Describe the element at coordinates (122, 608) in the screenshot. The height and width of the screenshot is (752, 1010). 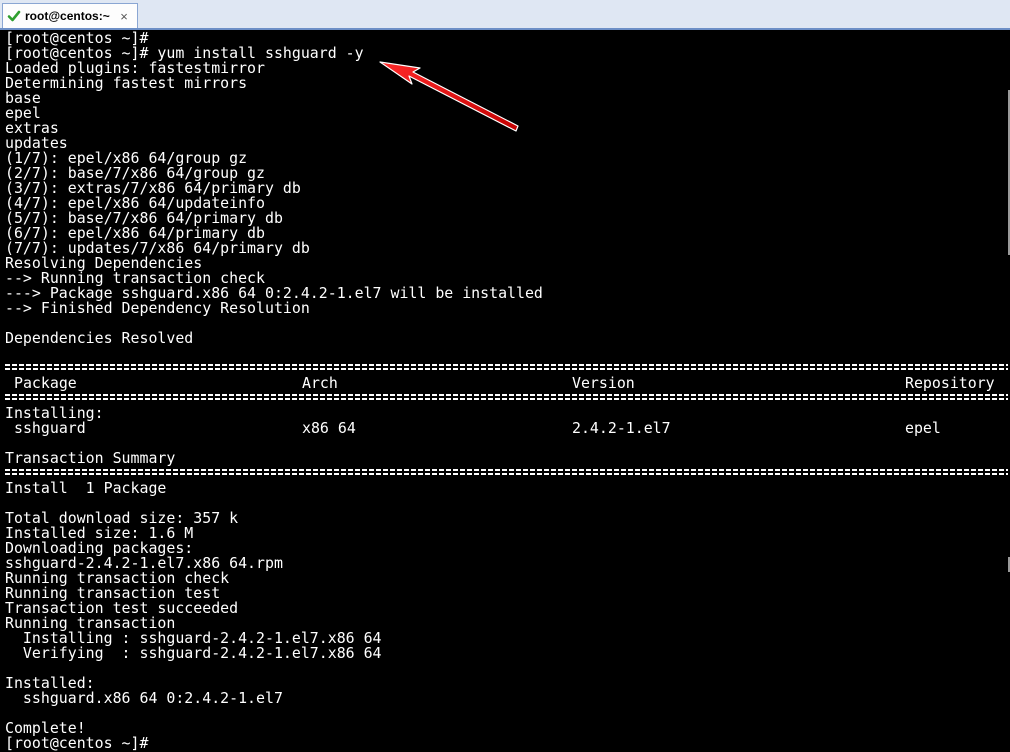
I see `output-line: Transaction test succeeded` at that location.